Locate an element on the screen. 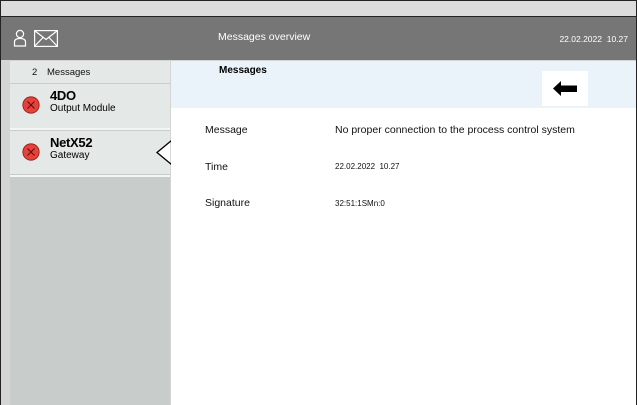 The width and height of the screenshot is (637, 405). user-icon is located at coordinates (20, 40).